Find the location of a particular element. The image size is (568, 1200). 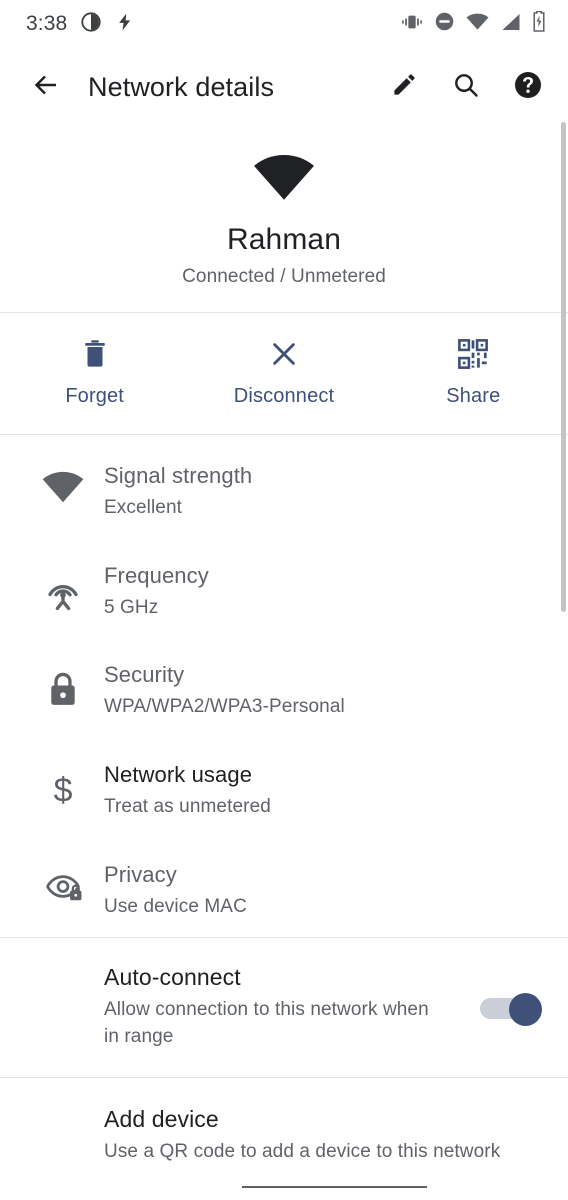

search-button is located at coordinates (466, 87).